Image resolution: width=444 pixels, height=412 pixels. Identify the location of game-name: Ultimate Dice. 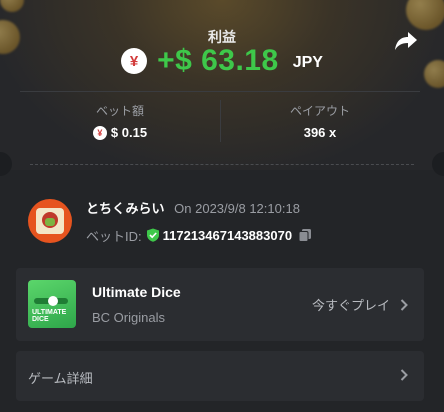
(136, 292).